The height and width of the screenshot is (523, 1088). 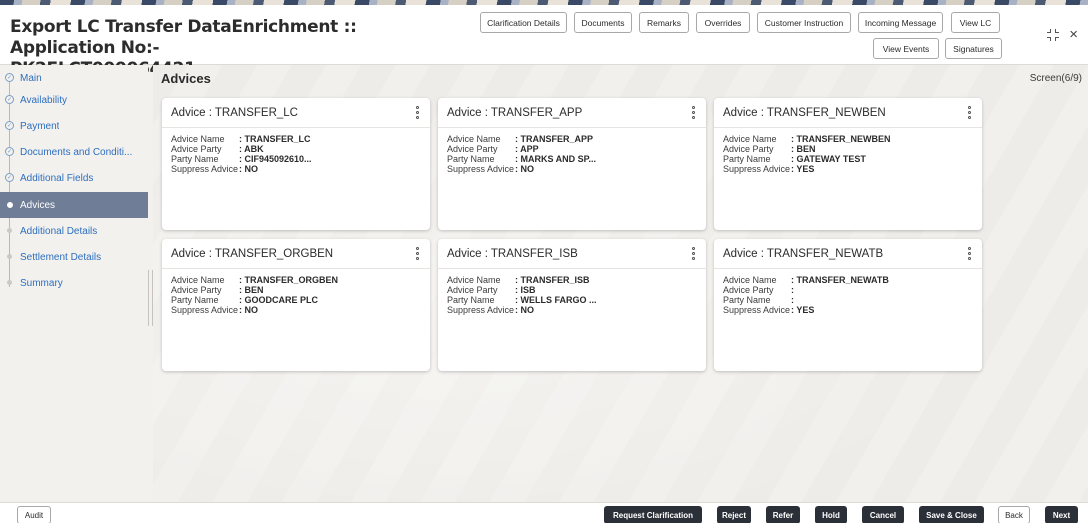 What do you see at coordinates (512, 253) in the screenshot?
I see `advice-card-title: Advice : TRANSFER_ISB` at bounding box center [512, 253].